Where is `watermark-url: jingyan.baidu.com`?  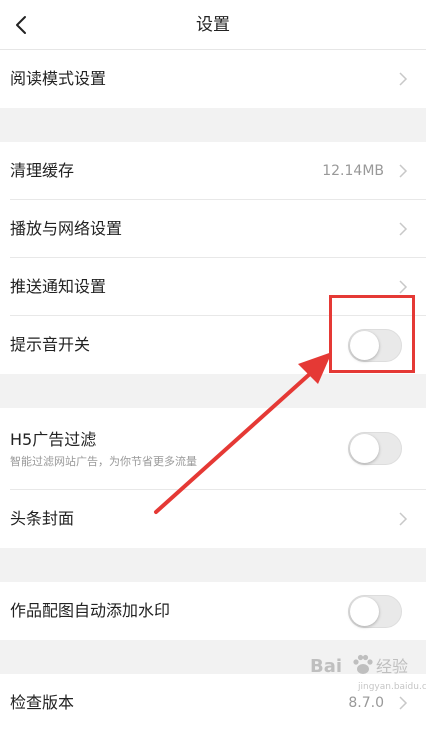 watermark-url: jingyan.baidu.com is located at coordinates (392, 687).